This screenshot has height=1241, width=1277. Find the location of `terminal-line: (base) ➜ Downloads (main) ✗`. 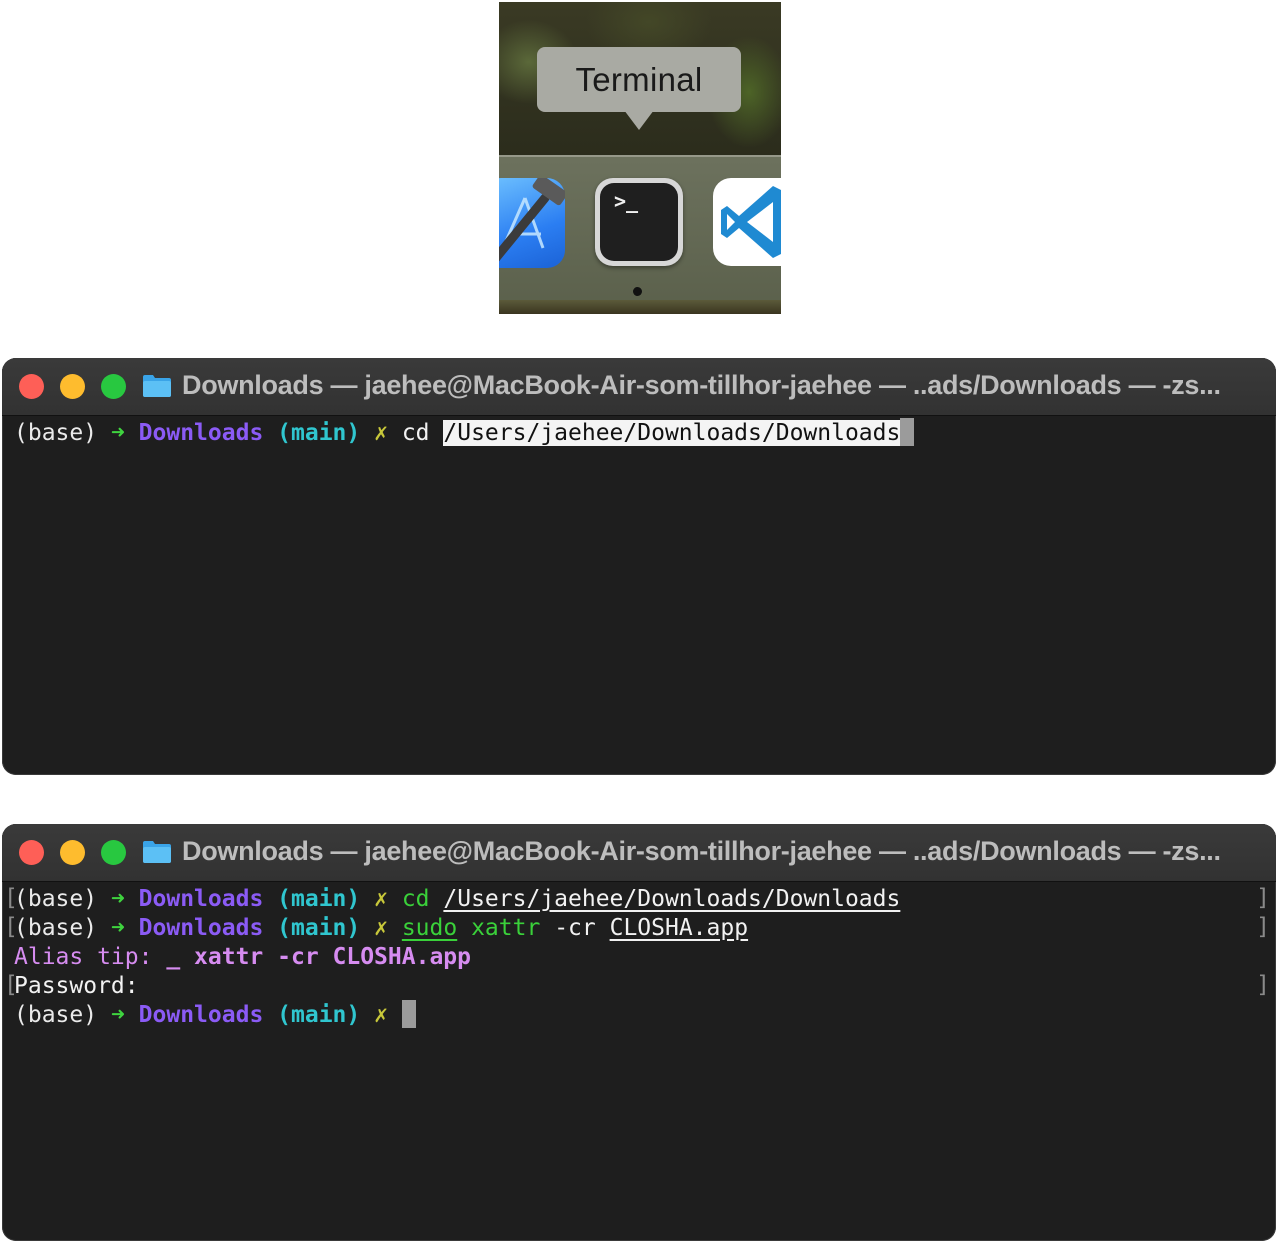

terminal-line: (base) ➜ Downloads (main) ✗ is located at coordinates (215, 1015).